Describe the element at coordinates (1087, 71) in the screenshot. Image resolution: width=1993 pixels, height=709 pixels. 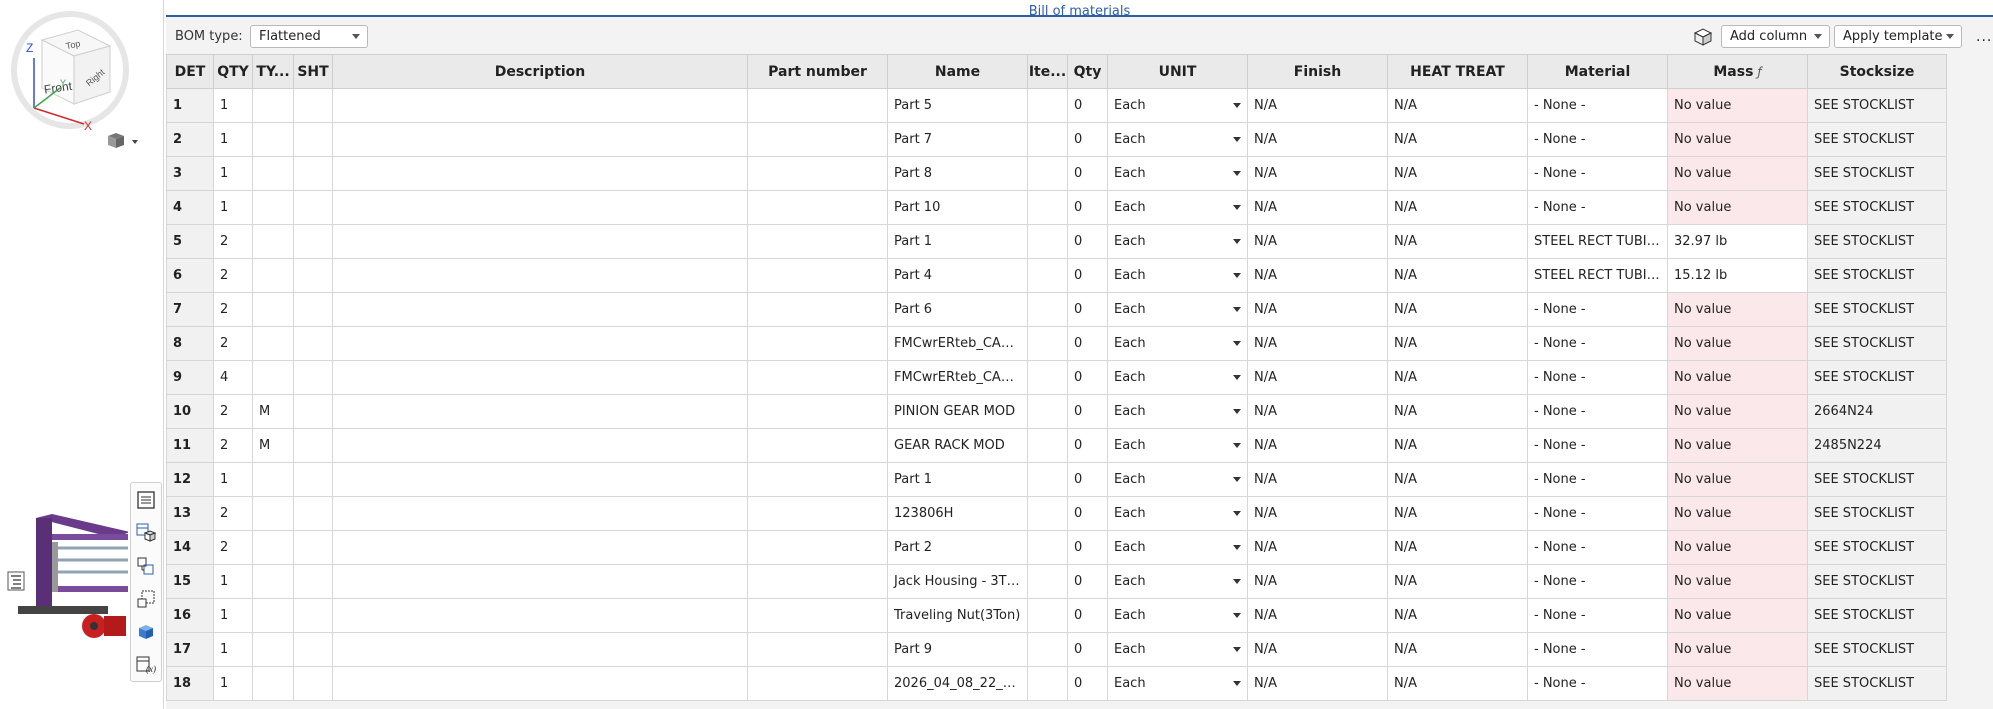
I see `column-header-qty-count: Qty` at that location.